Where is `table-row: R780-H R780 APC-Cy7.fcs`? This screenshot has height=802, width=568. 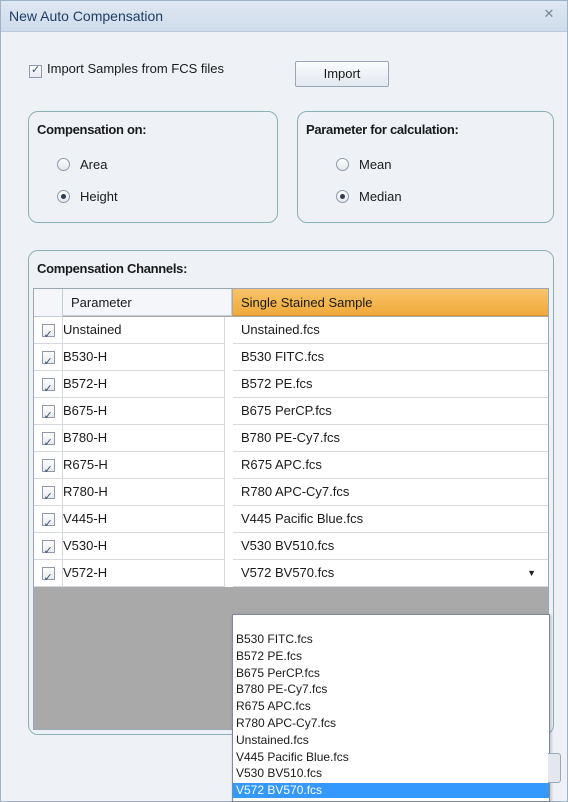 table-row: R780-H R780 APC-Cy7.fcs is located at coordinates (291, 494).